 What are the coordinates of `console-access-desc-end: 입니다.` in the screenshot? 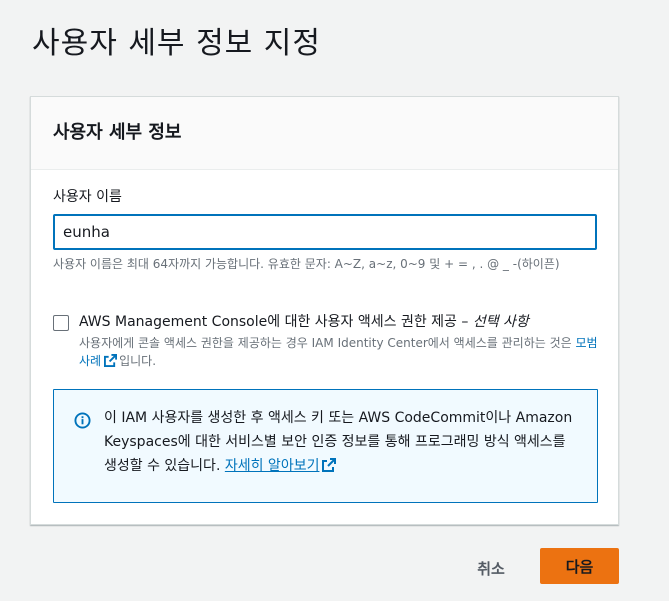 It's located at (138, 361).